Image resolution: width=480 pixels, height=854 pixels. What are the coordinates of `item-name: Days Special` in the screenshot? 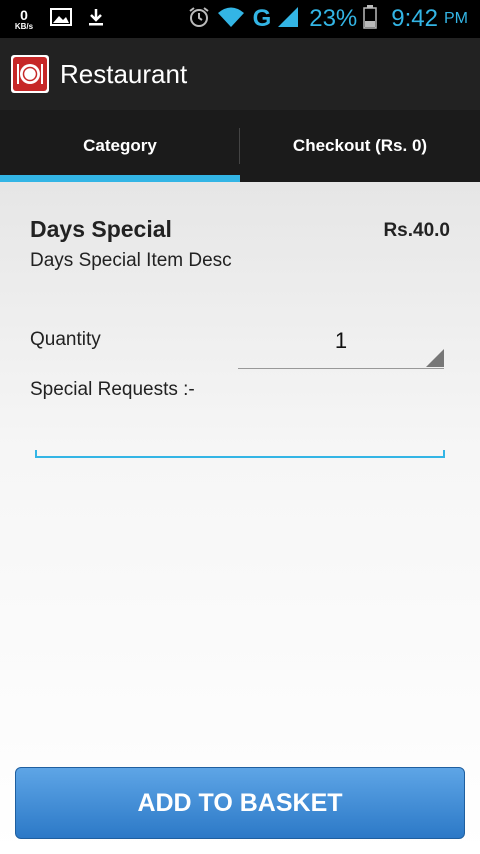 It's located at (101, 229).